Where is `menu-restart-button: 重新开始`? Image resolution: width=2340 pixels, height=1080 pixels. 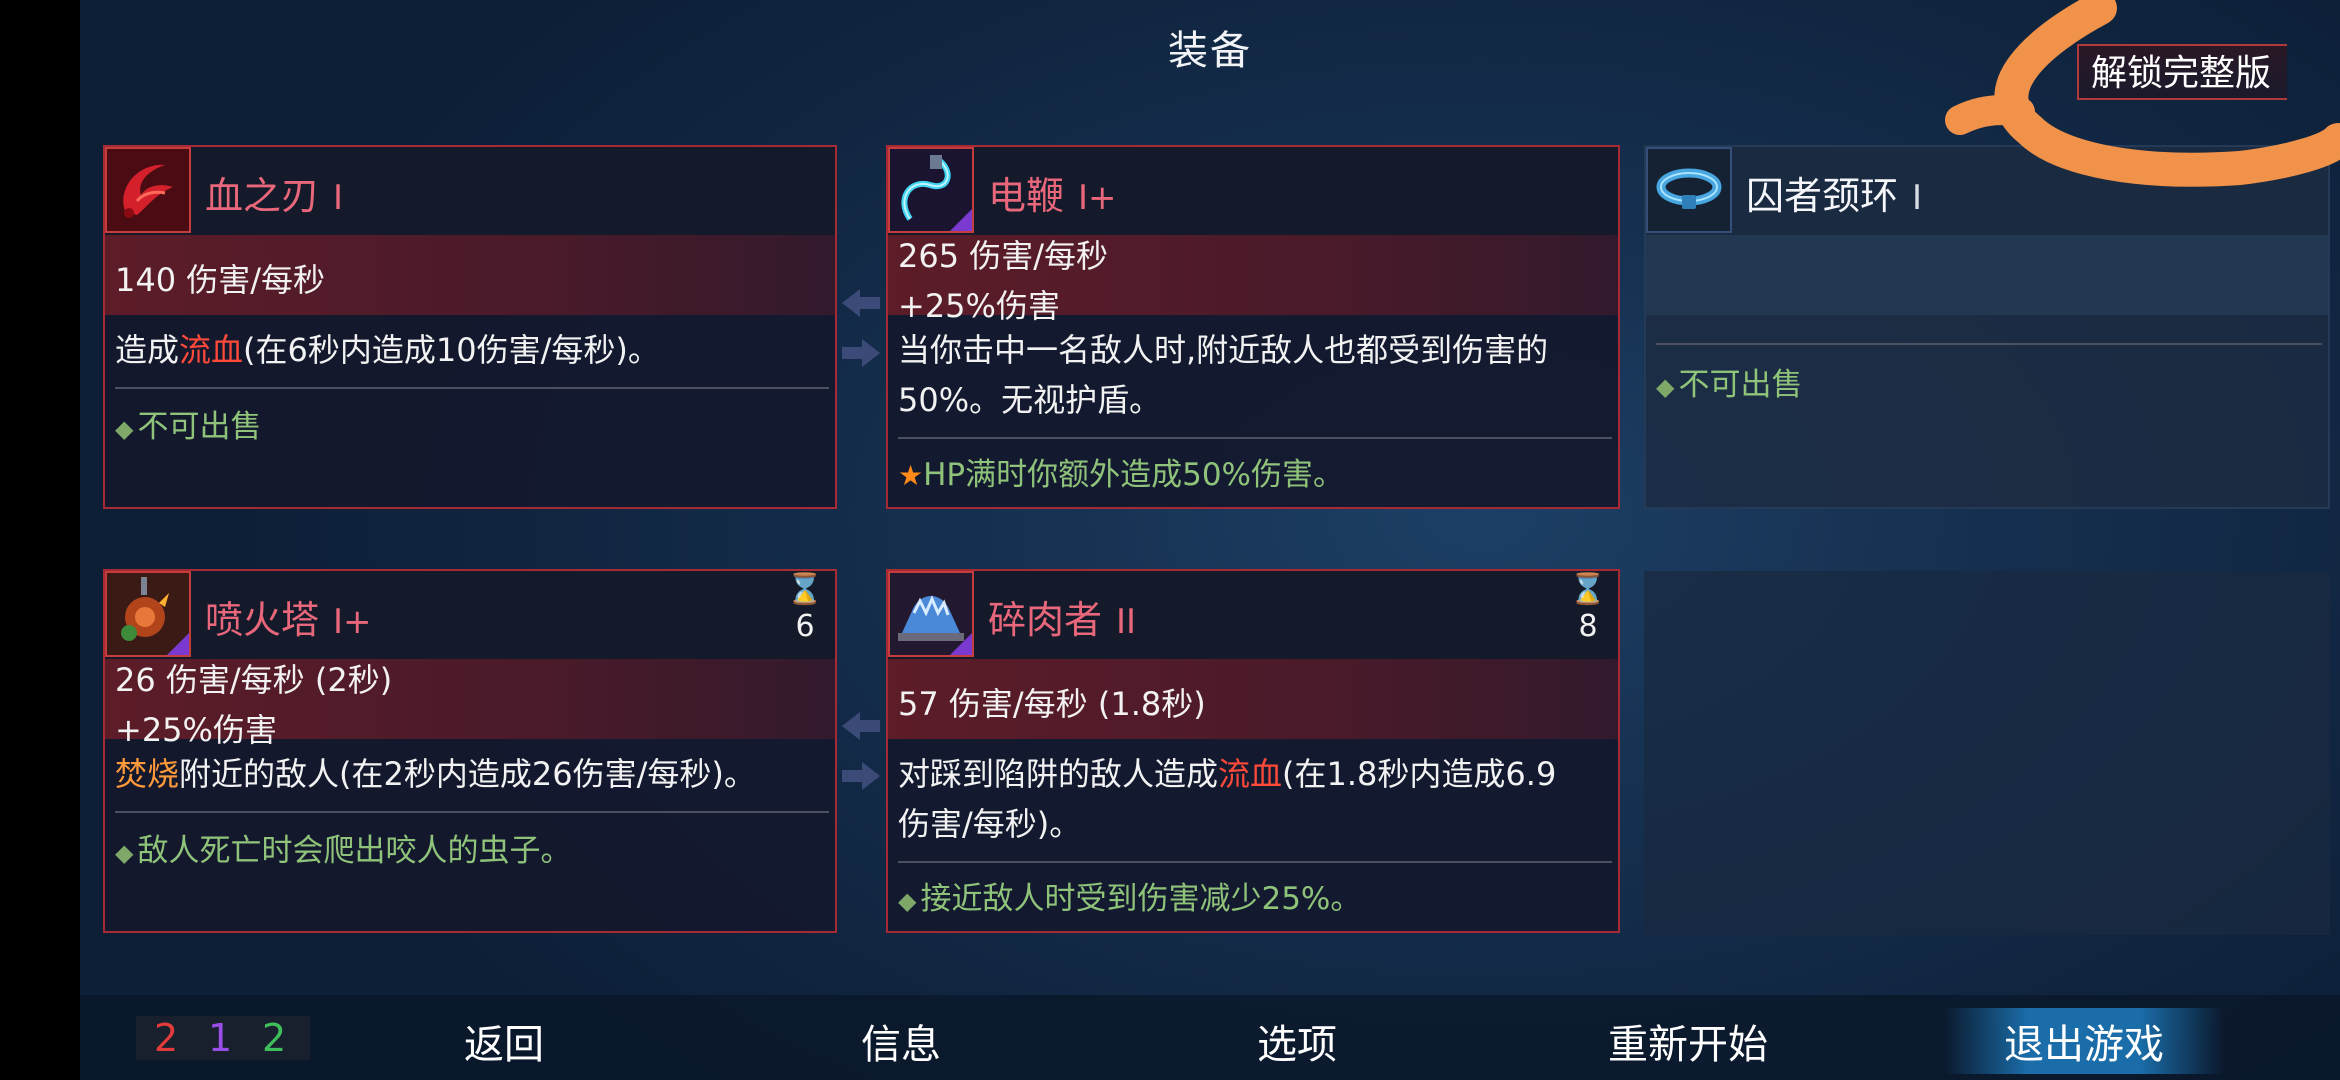
menu-restart-button: 重新开始 is located at coordinates (1688, 1041).